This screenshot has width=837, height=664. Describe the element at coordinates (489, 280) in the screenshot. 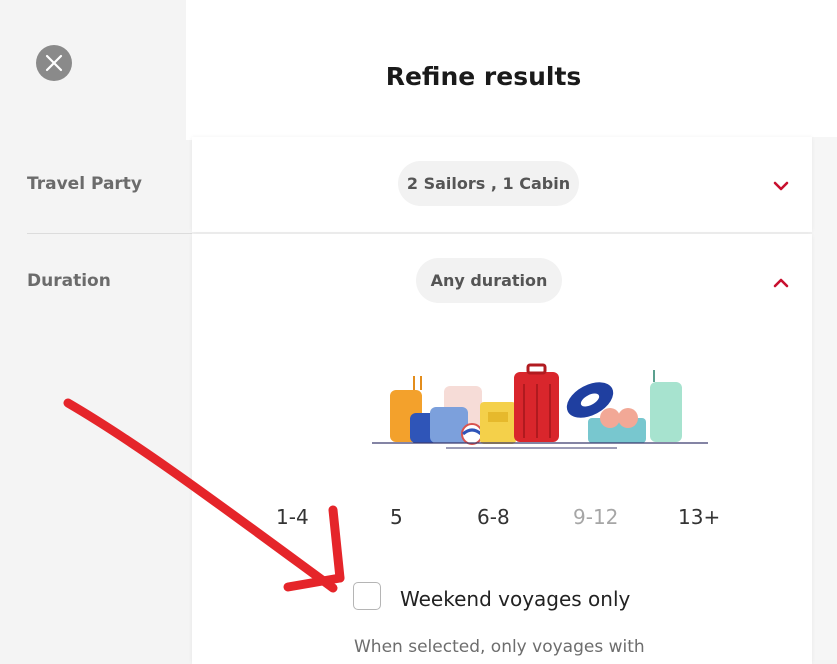

I see `duration-pill: Any duration` at that location.